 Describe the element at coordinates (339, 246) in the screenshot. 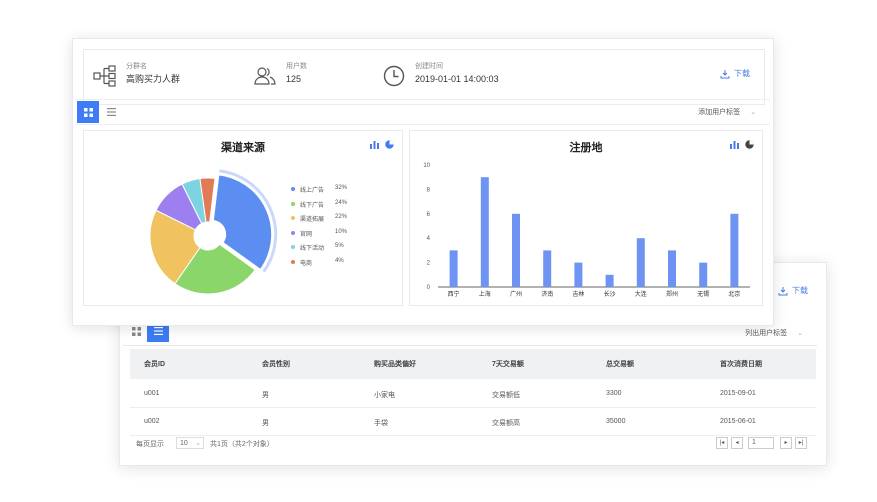

I see `legend-percent: 5%` at that location.